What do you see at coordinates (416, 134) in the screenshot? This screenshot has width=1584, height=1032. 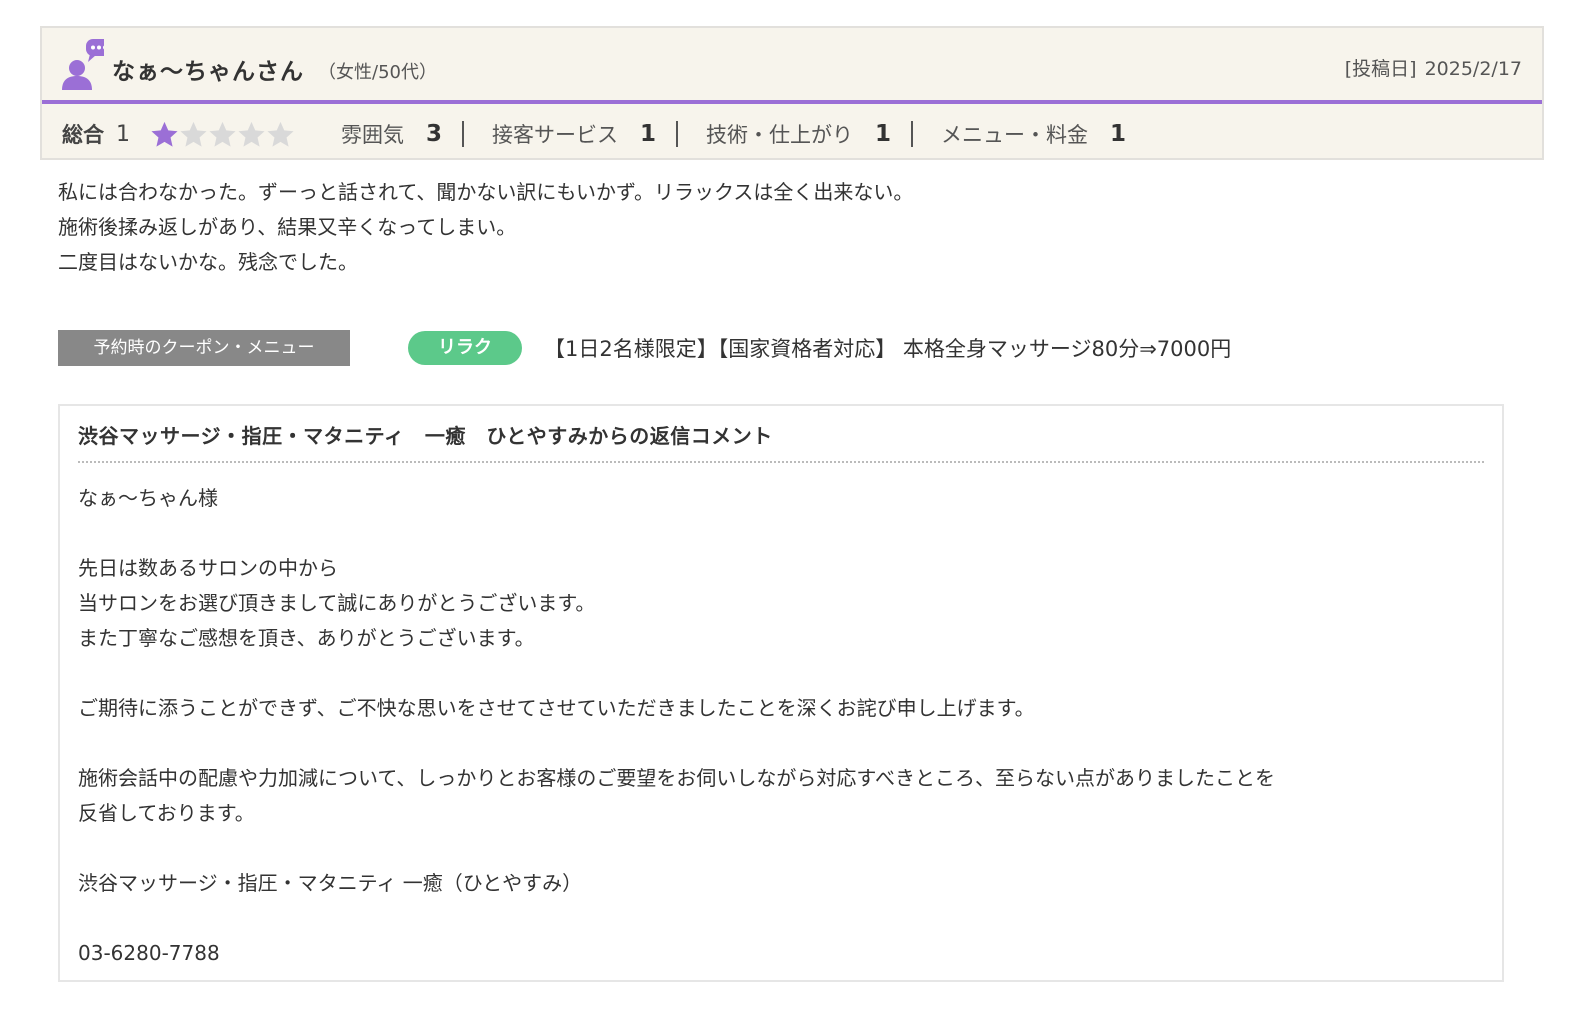 I see `rating-metric: 雰囲気 3` at bounding box center [416, 134].